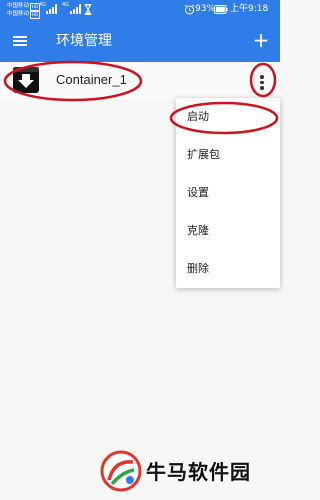  Describe the element at coordinates (203, 154) in the screenshot. I see `menu-item-label: 扩展包` at that location.